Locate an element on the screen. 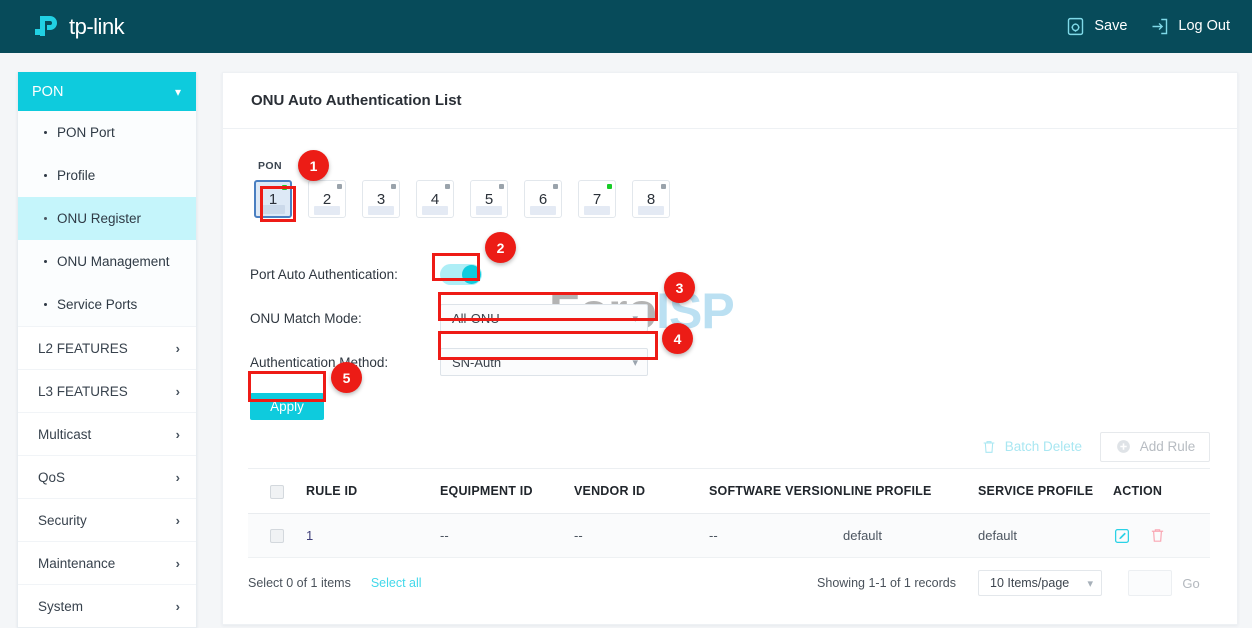 This screenshot has width=1252, height=628. select-all-checkbox is located at coordinates (277, 491).